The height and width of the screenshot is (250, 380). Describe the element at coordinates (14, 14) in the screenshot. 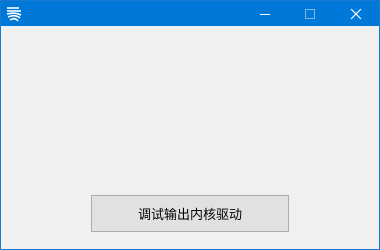

I see `app-logo-icon` at that location.